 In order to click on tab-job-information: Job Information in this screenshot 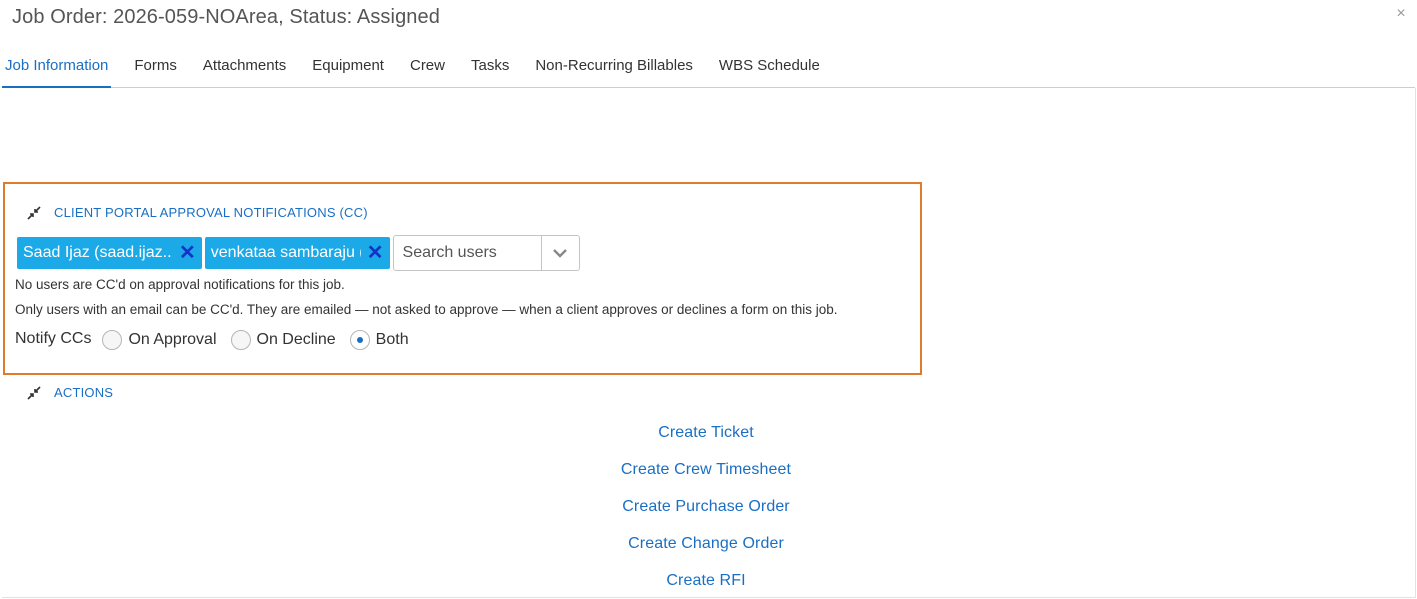, I will do `click(57, 69)`.